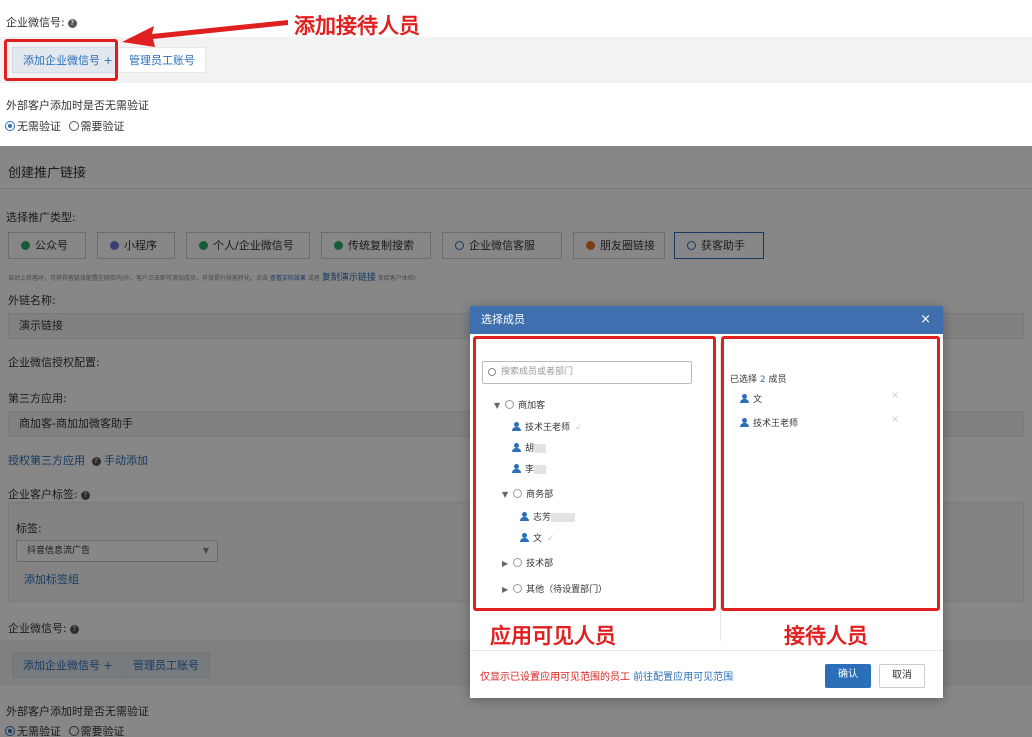  I want to click on cancel-button: 取消, so click(902, 676).